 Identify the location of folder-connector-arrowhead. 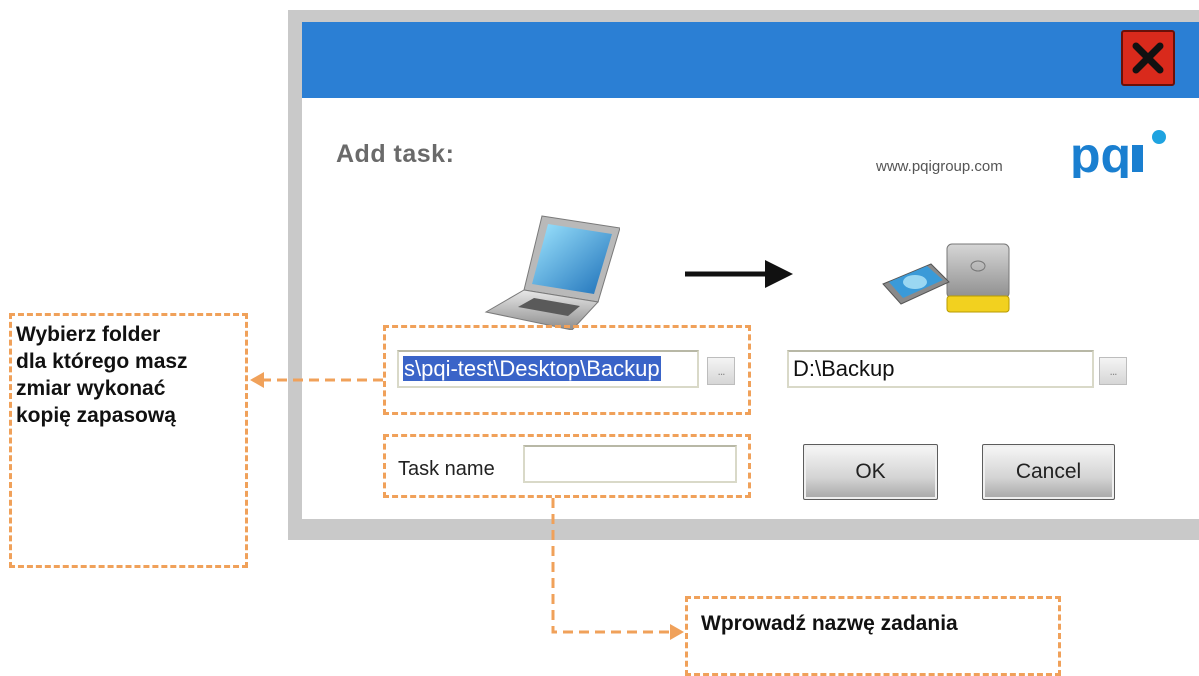
(257, 380).